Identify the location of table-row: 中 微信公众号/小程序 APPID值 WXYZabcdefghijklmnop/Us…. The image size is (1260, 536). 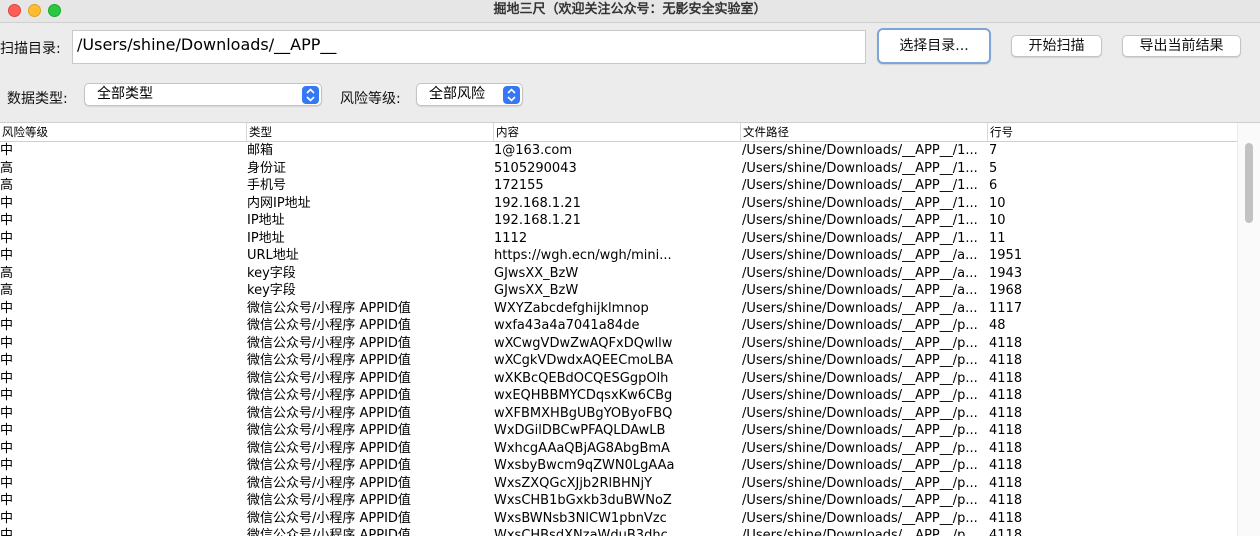
(619, 309).